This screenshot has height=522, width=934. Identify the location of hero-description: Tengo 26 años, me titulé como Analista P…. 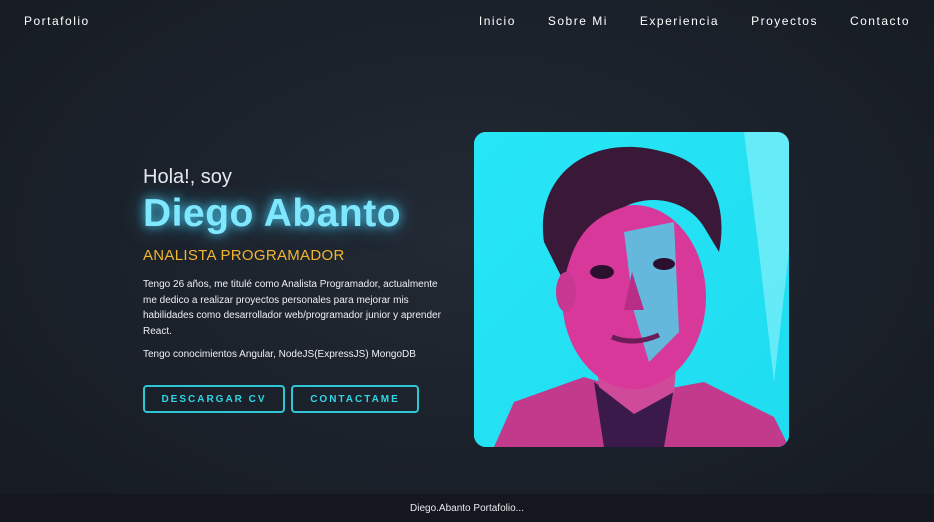
(292, 308).